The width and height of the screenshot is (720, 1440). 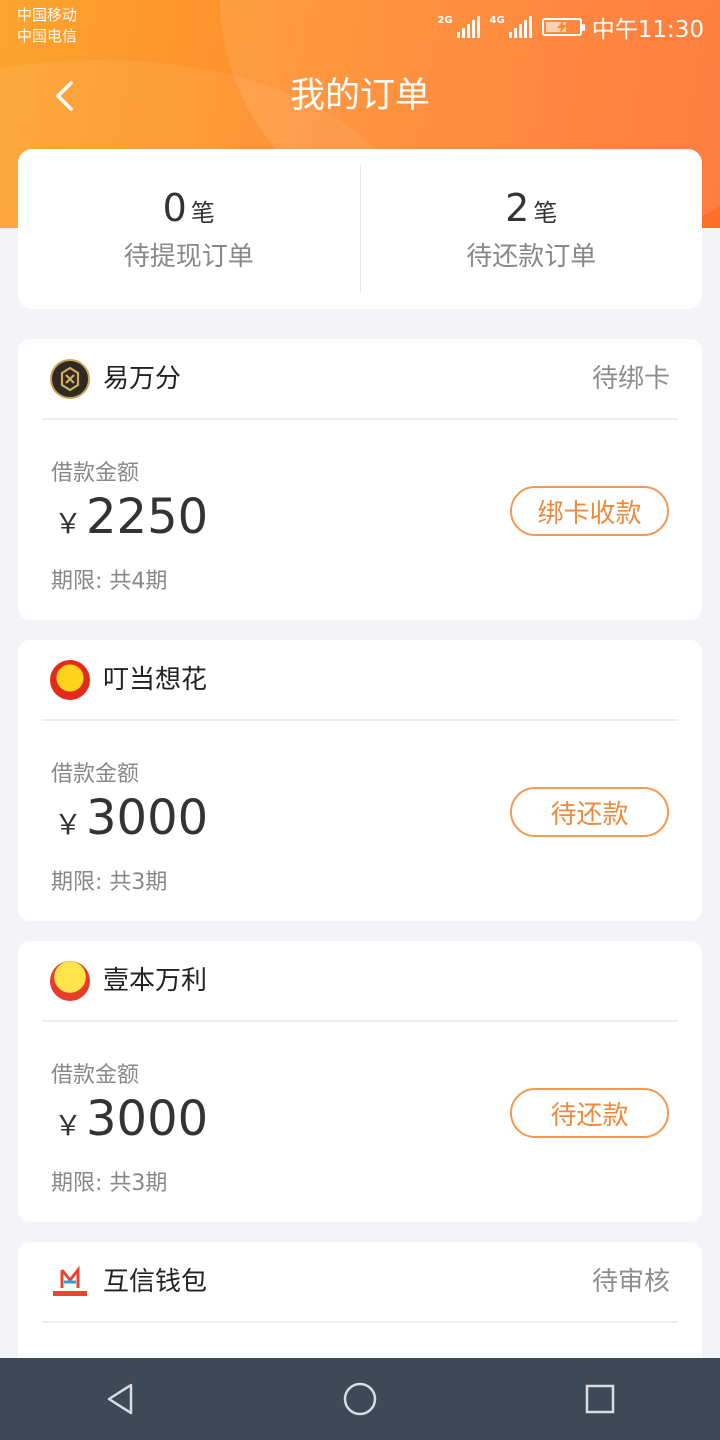 What do you see at coordinates (155, 680) in the screenshot?
I see `merchant-name: 叮当想花` at bounding box center [155, 680].